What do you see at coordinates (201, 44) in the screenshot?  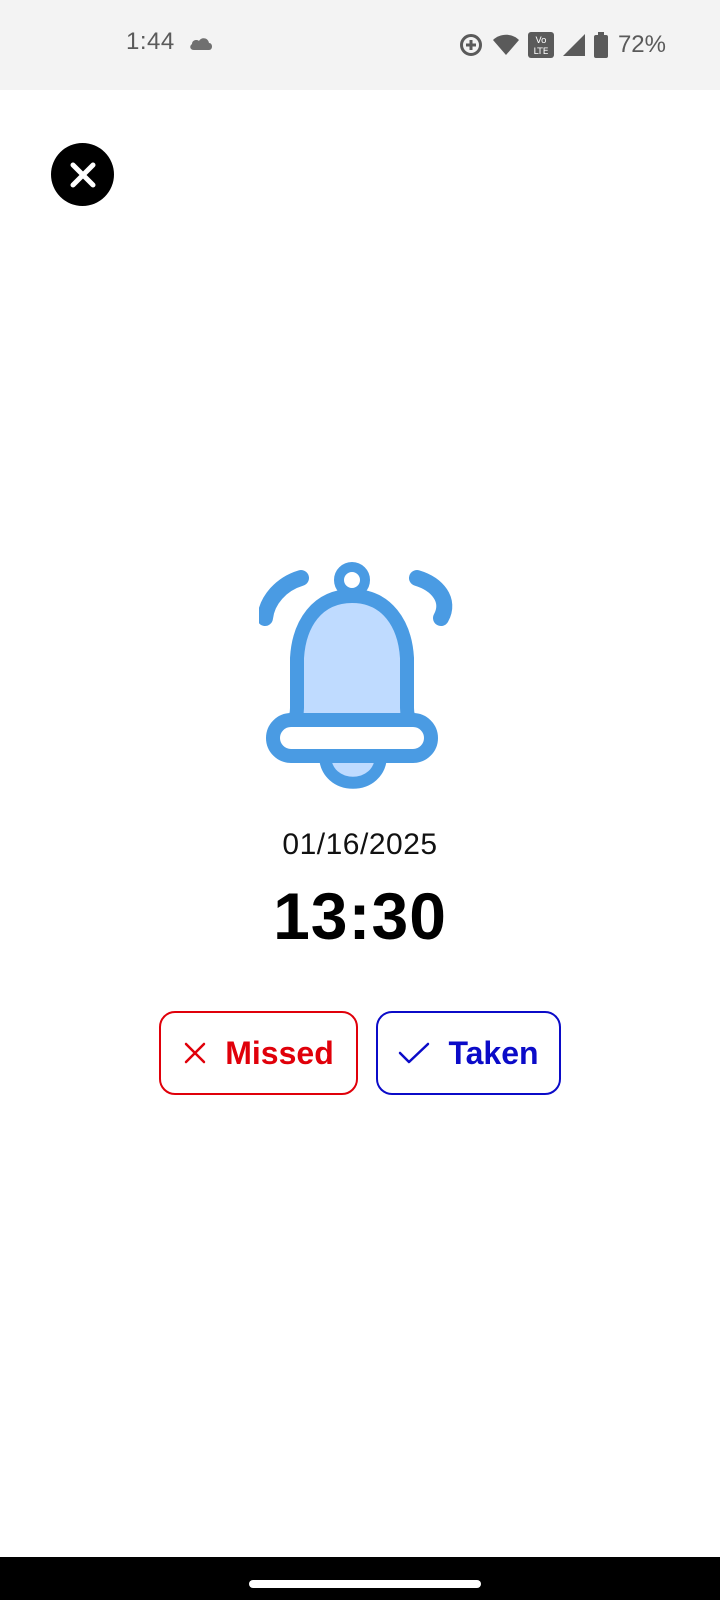 I see `cloud-icon` at bounding box center [201, 44].